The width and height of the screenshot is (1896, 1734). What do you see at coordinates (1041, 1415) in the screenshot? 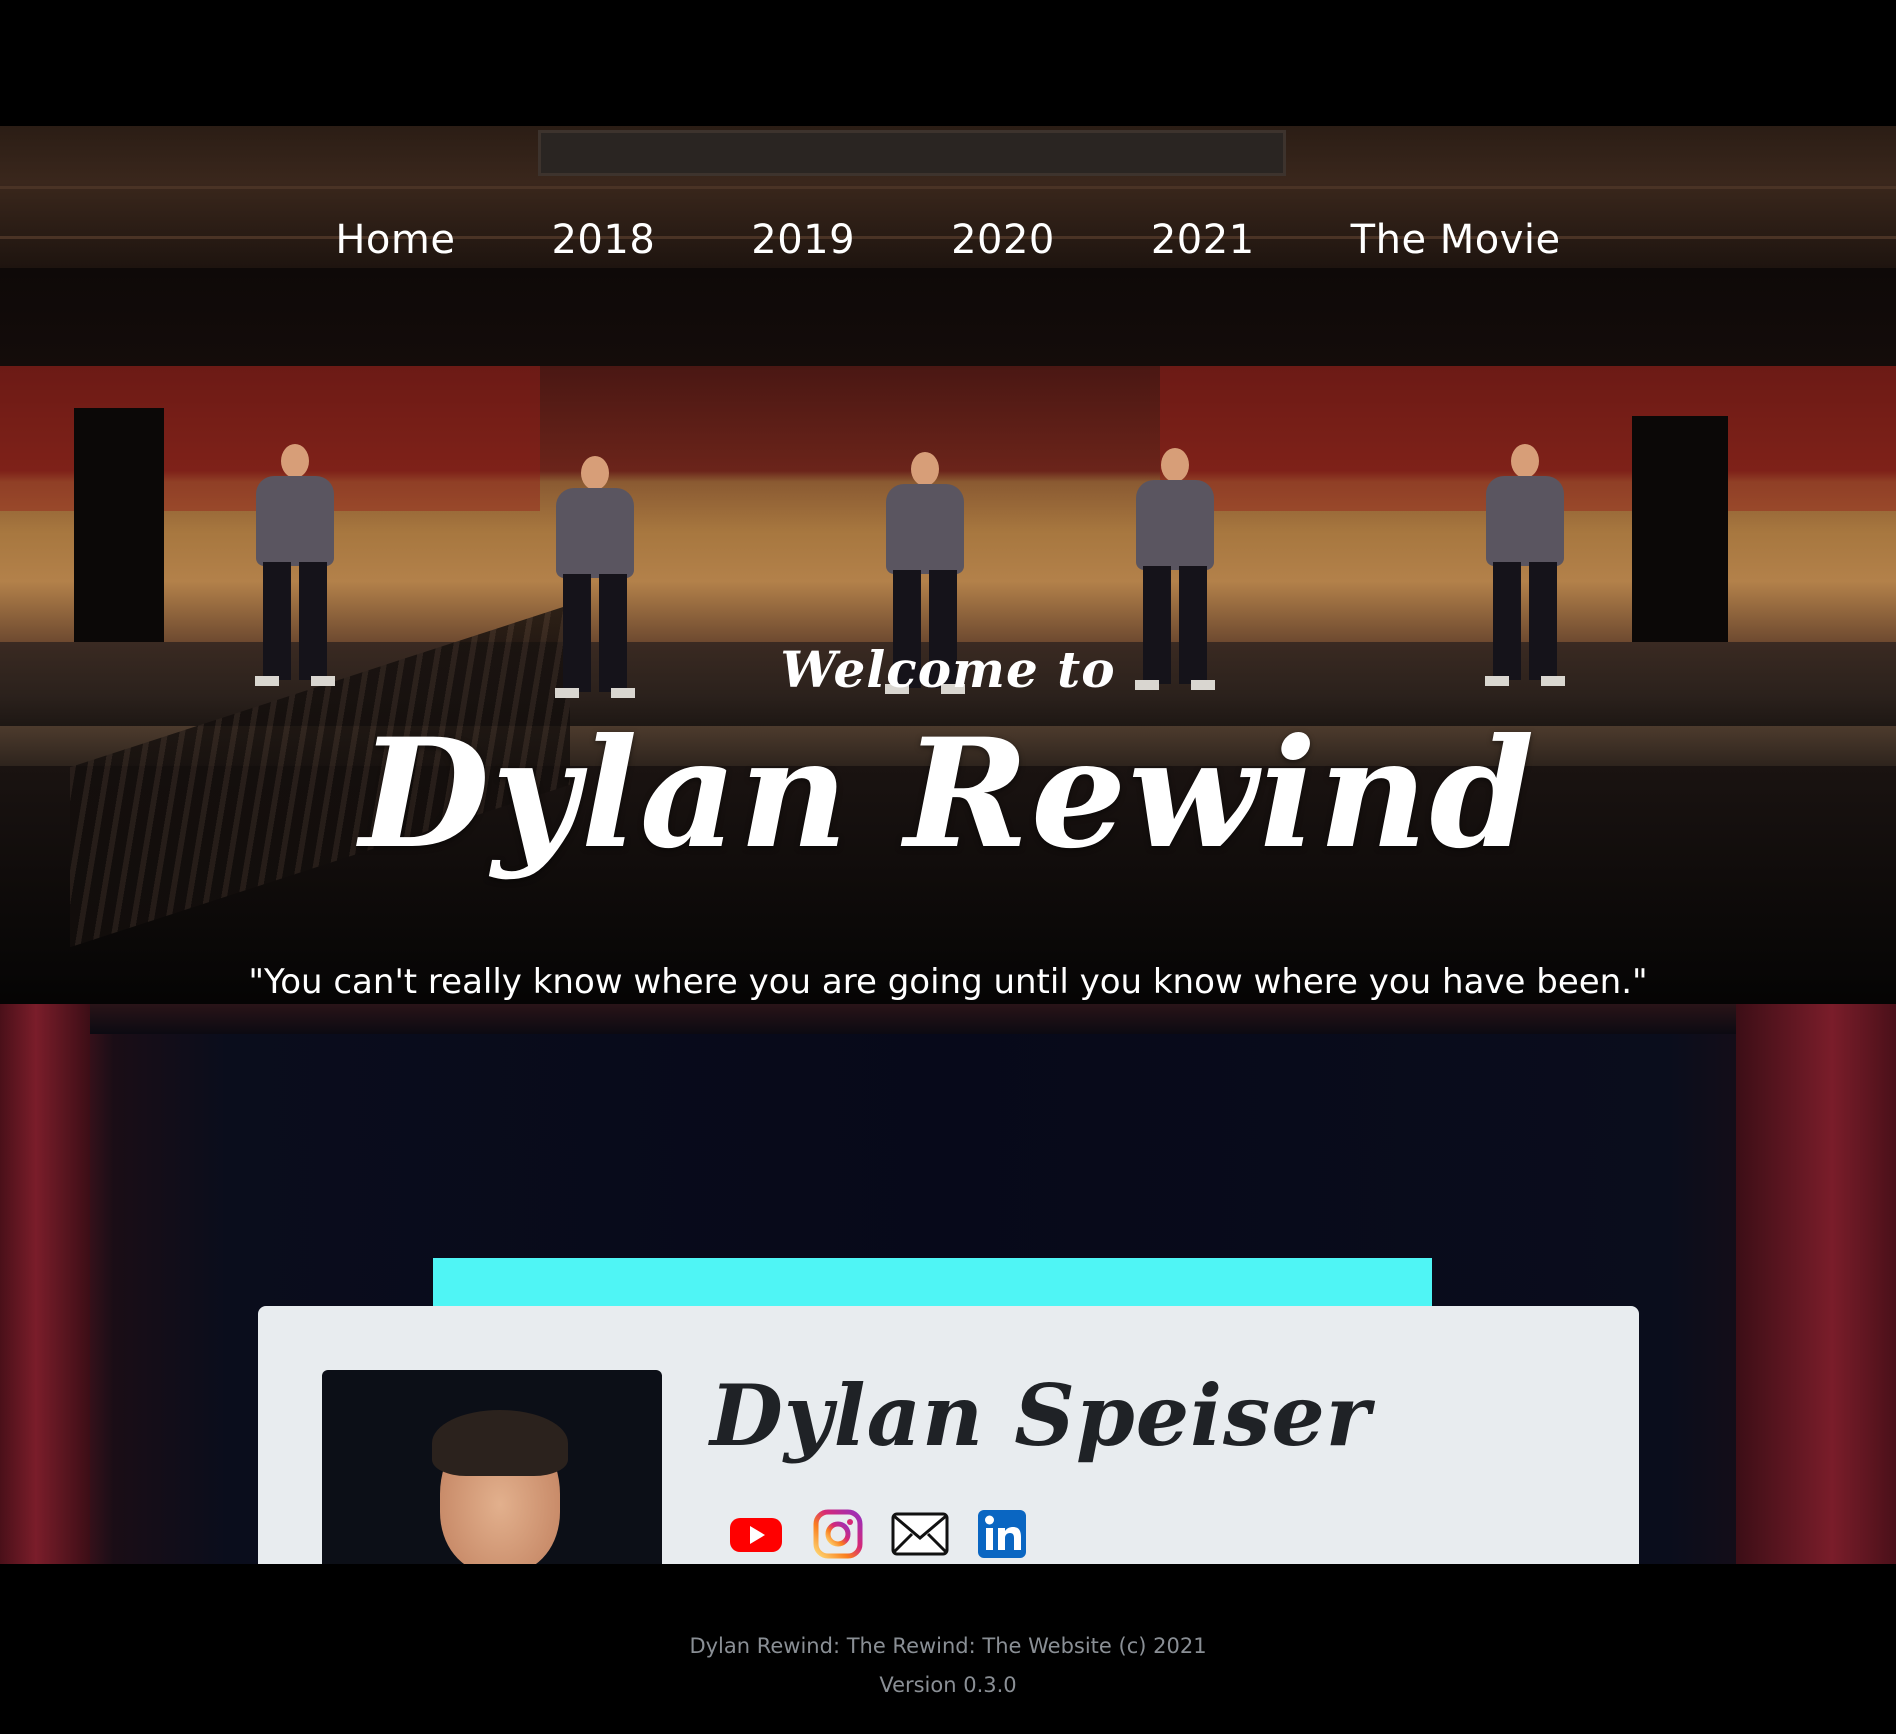
I see `profile-name: Dylan Speiser` at bounding box center [1041, 1415].